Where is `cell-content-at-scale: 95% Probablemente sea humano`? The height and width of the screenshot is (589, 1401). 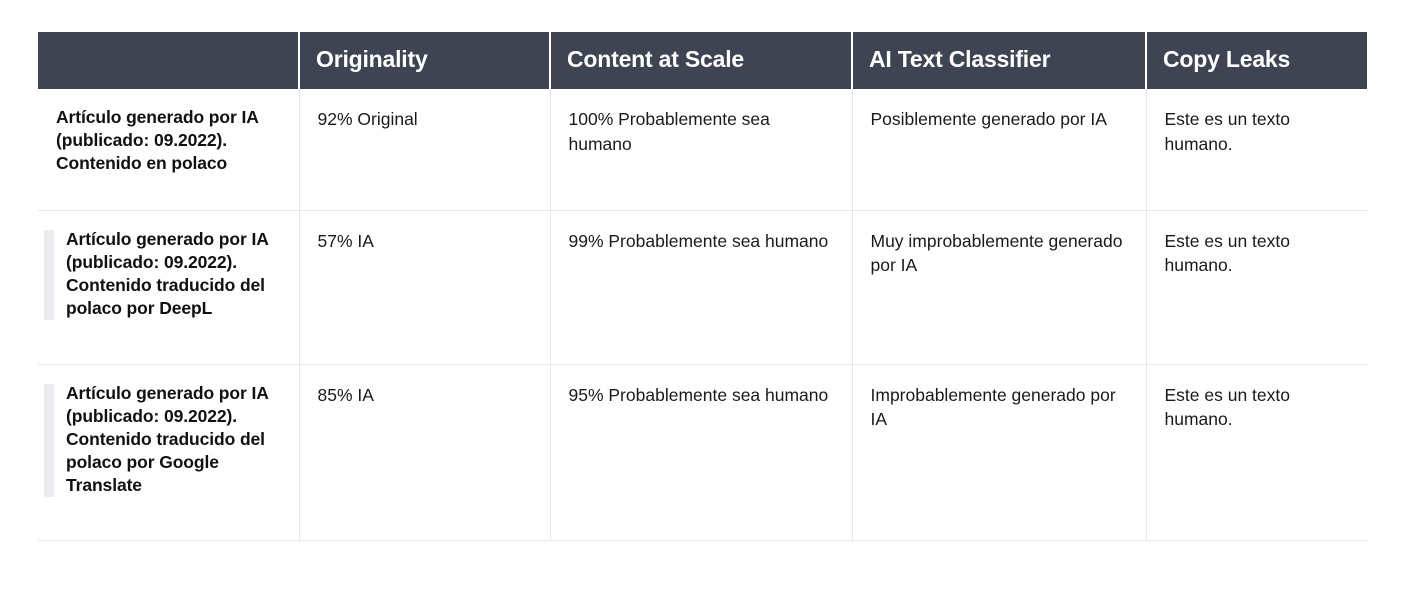
cell-content-at-scale: 95% Probablemente sea humano is located at coordinates (701, 452).